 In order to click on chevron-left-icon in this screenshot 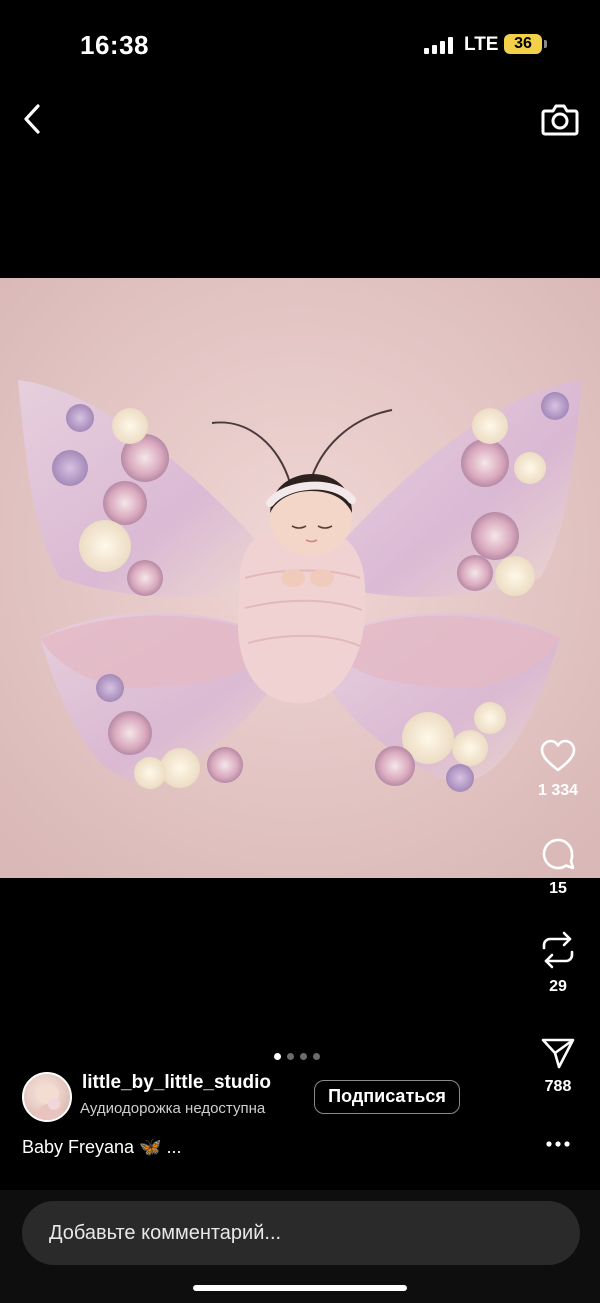, I will do `click(32, 119)`.